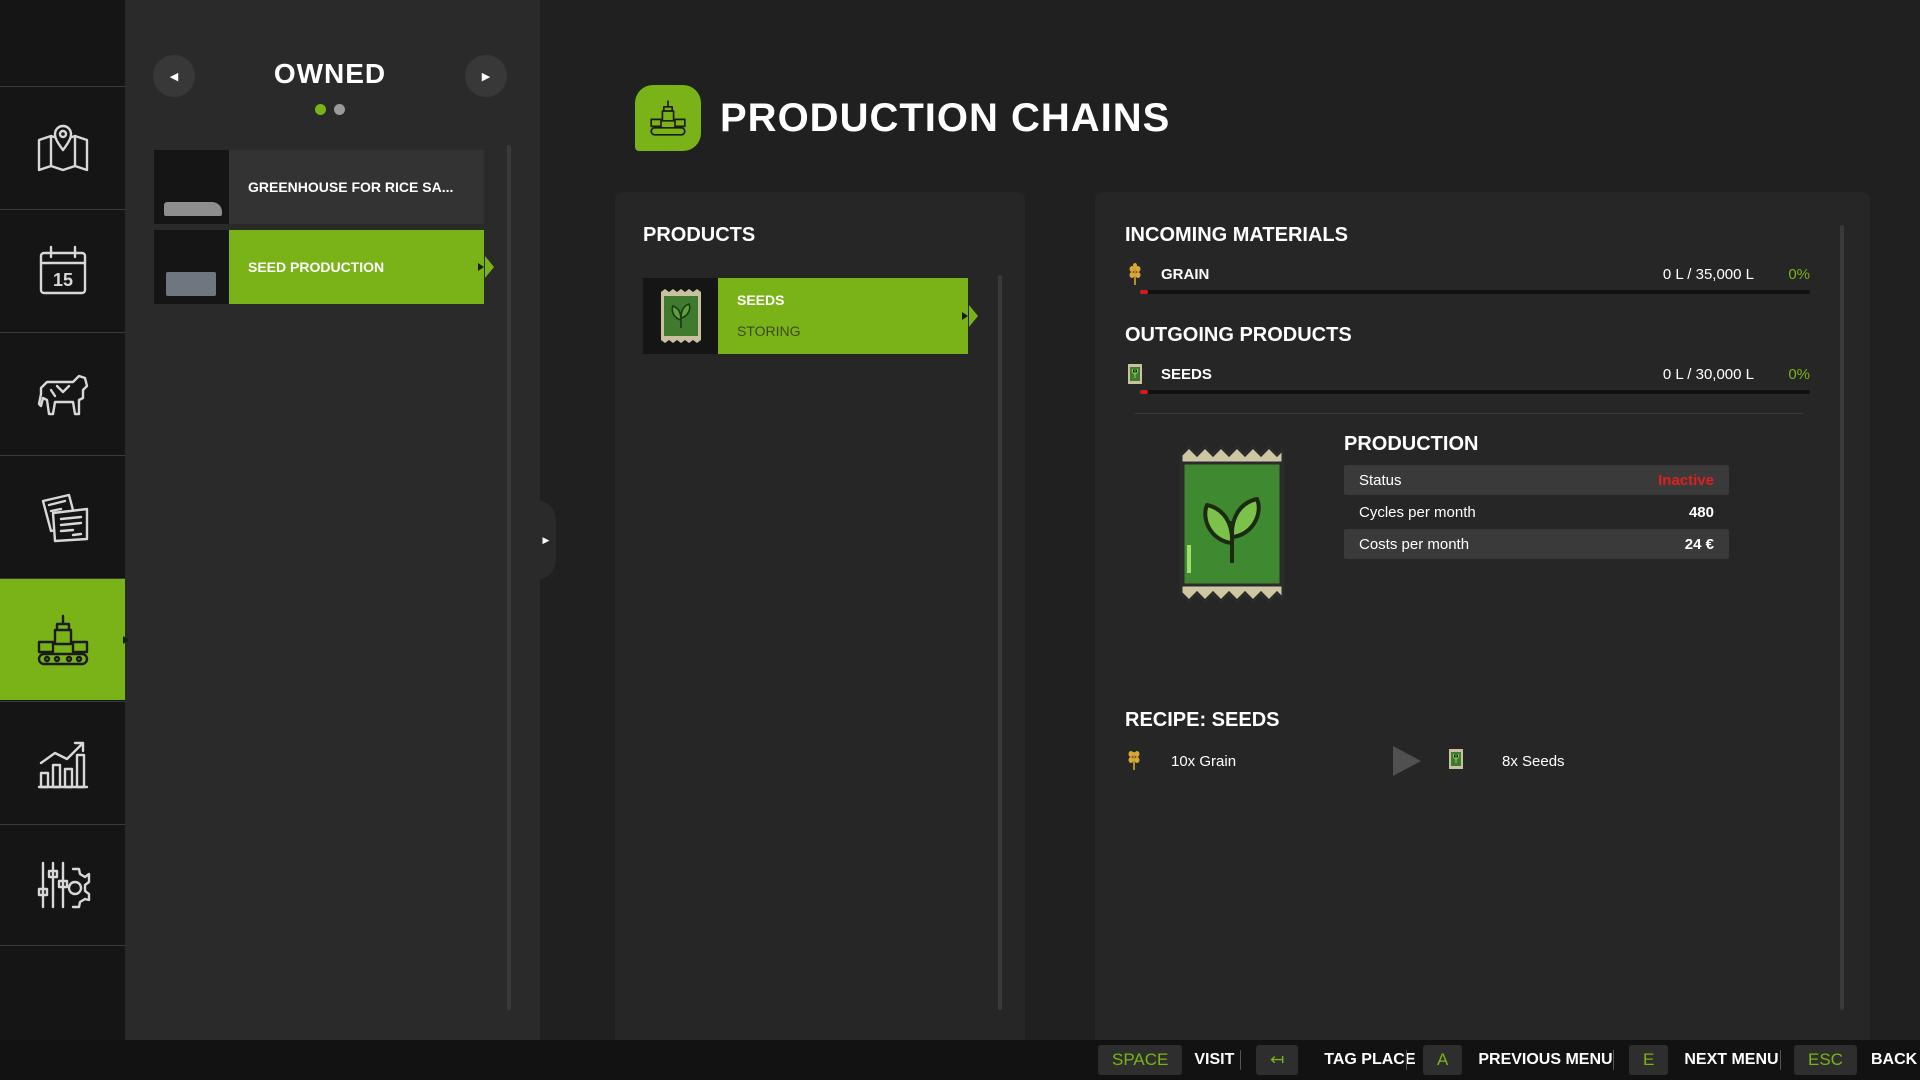 Image resolution: width=1920 pixels, height=1080 pixels. What do you see at coordinates (1701, 512) in the screenshot?
I see `stat-value: 480` at bounding box center [1701, 512].